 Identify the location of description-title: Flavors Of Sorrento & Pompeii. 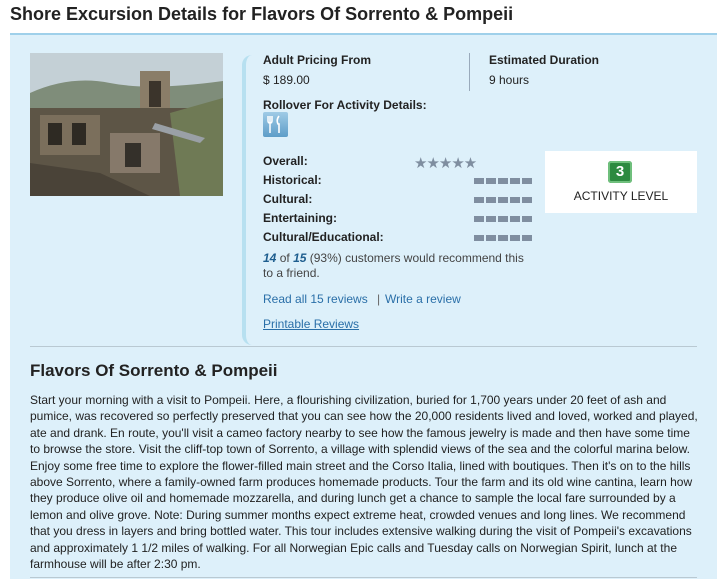
(154, 370).